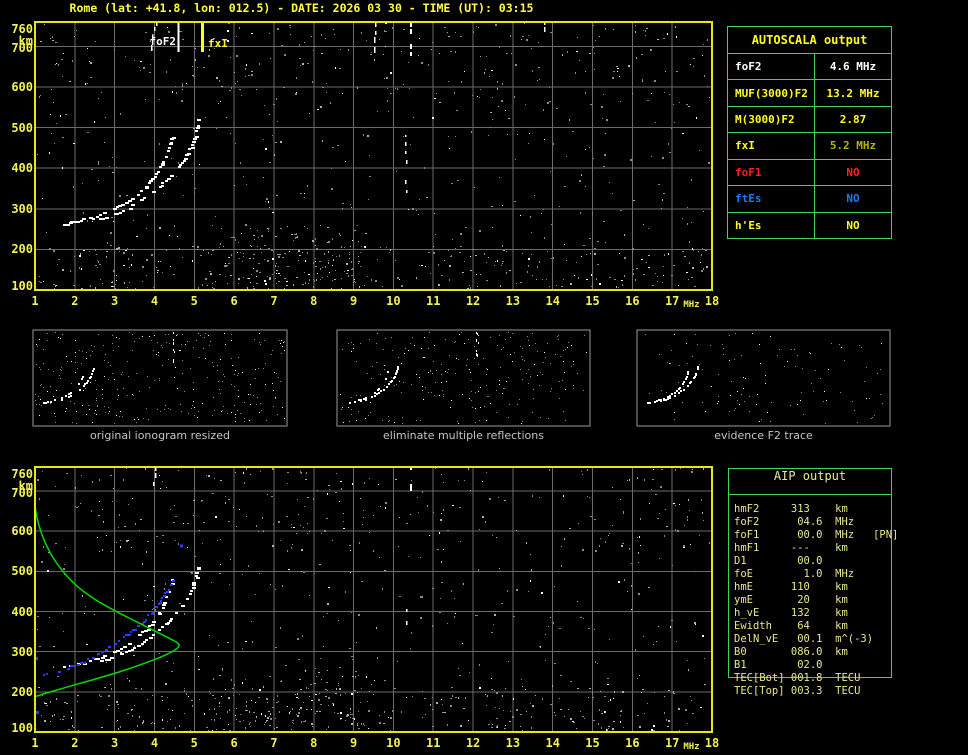 The width and height of the screenshot is (968, 755). Describe the element at coordinates (791, 600) in the screenshot. I see `aip-row-ymE: ymE 20 km` at that location.